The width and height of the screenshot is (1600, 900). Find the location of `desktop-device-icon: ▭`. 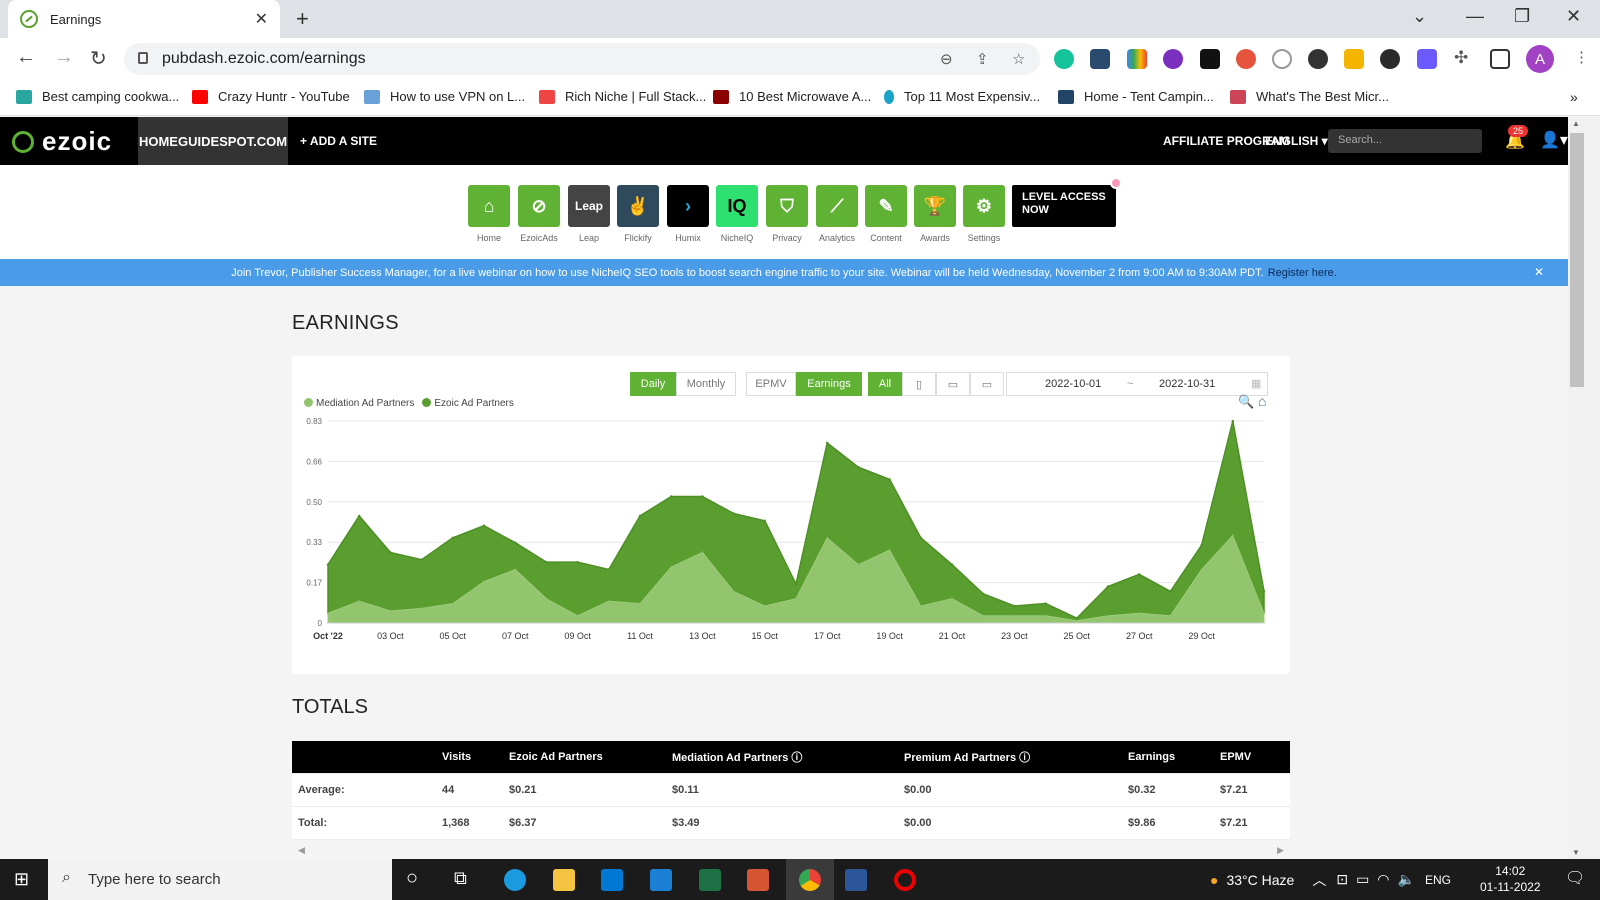

desktop-device-icon: ▭ is located at coordinates (987, 384).